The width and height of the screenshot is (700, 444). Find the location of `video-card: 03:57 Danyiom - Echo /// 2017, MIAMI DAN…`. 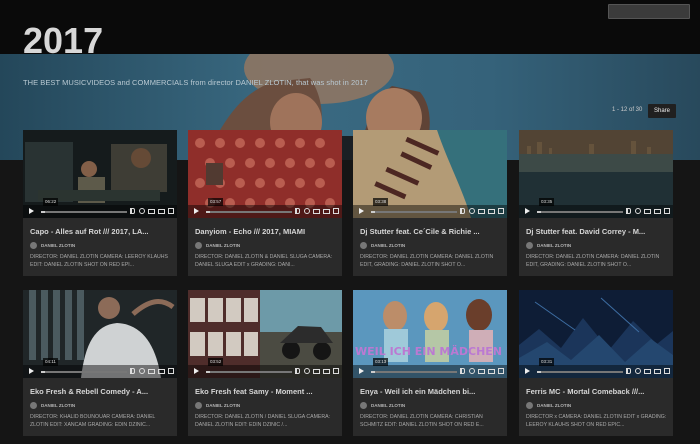

video-card: 03:57 Danyiom - Echo /// 2017, MIAMI DAN… is located at coordinates (265, 203).